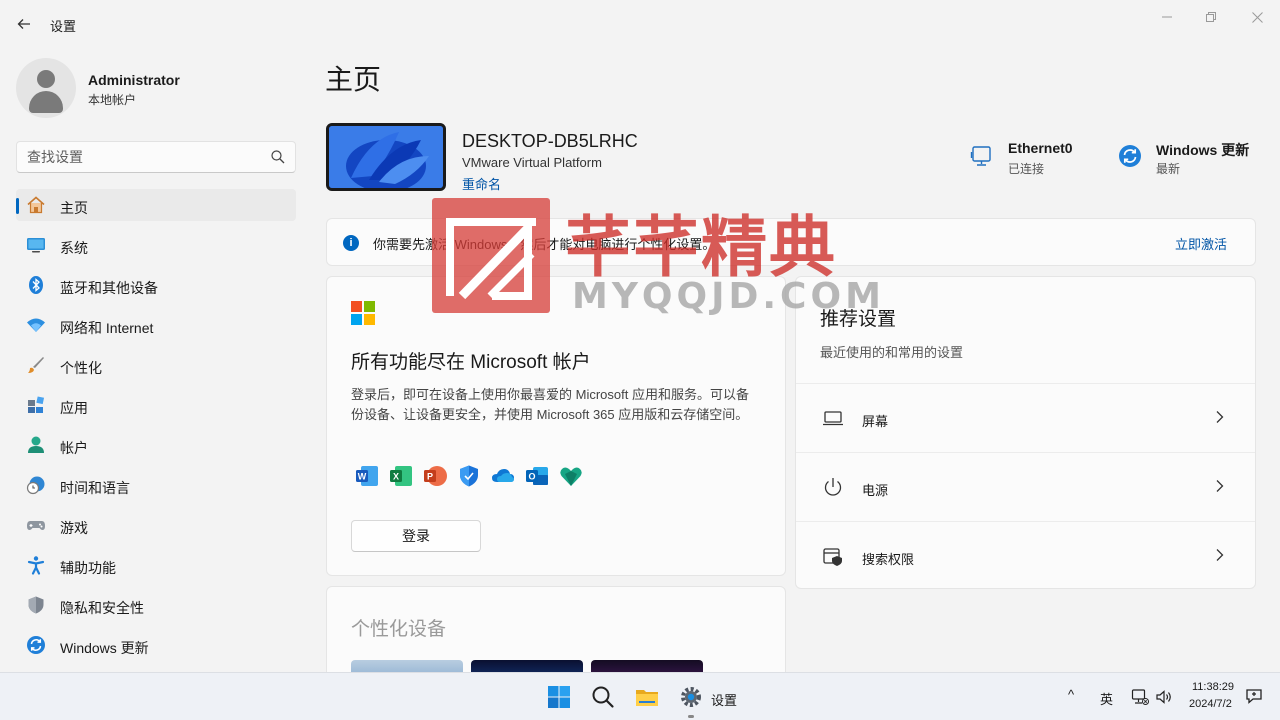  What do you see at coordinates (481, 183) in the screenshot?
I see `rename-link: 重命名` at bounding box center [481, 183].